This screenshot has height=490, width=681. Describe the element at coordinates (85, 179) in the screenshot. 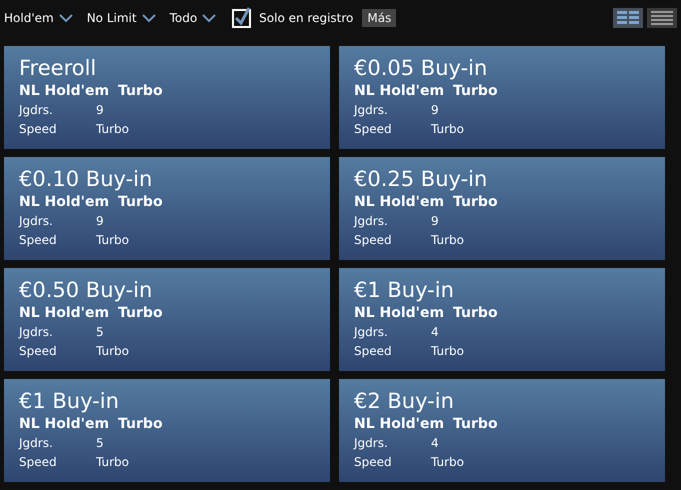

I see `tournament-title: €0.10 Buy-in` at that location.